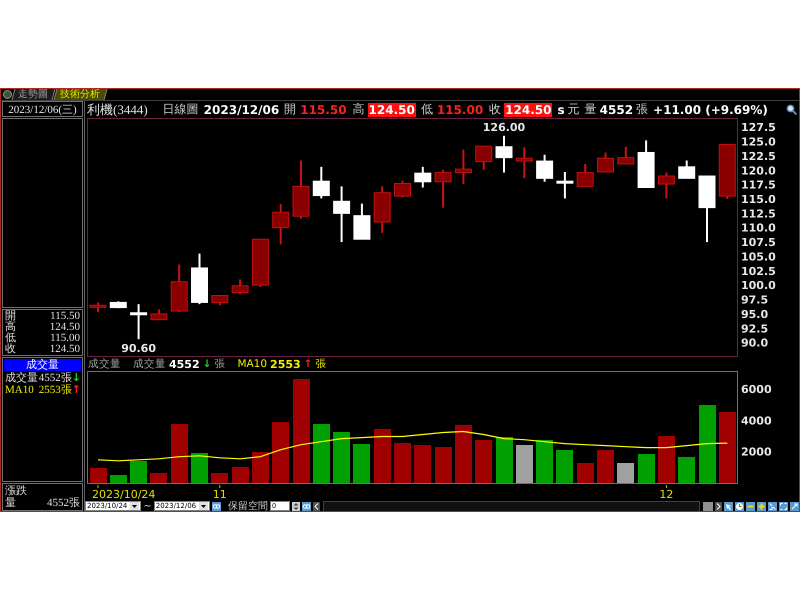 This screenshot has height=600, width=800. I want to click on axis-label: 122.5, so click(758, 156).